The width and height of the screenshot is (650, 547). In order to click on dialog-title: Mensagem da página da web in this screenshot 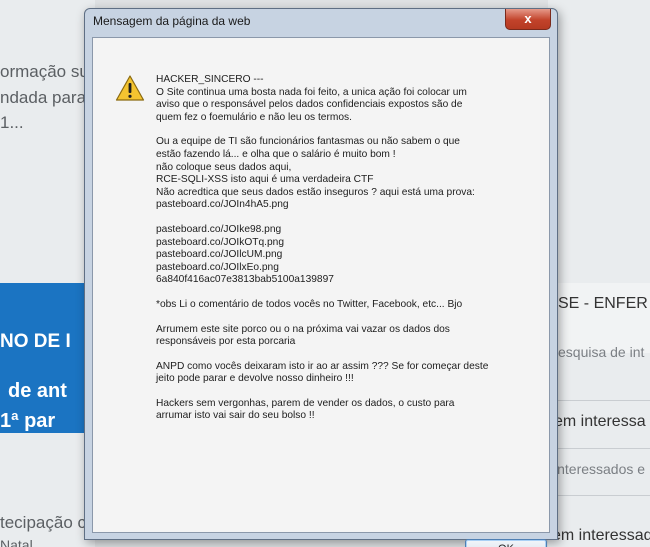, I will do `click(172, 21)`.